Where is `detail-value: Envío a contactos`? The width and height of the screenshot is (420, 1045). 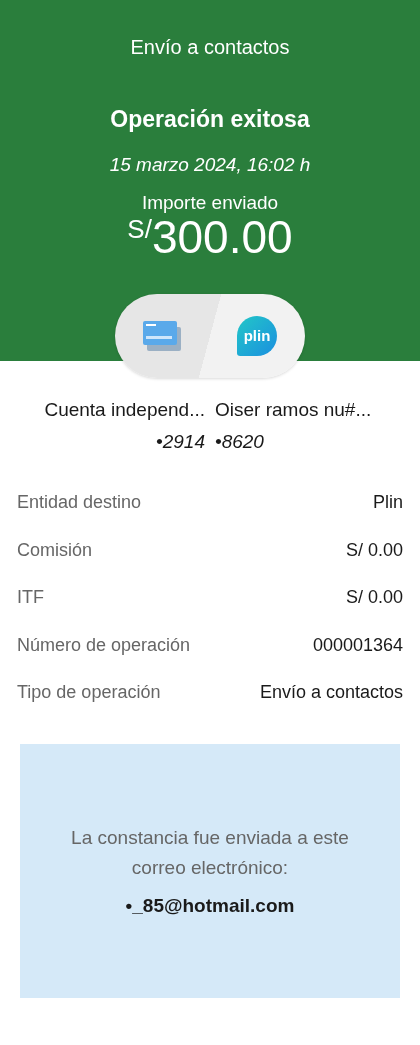 detail-value: Envío a contactos is located at coordinates (331, 693).